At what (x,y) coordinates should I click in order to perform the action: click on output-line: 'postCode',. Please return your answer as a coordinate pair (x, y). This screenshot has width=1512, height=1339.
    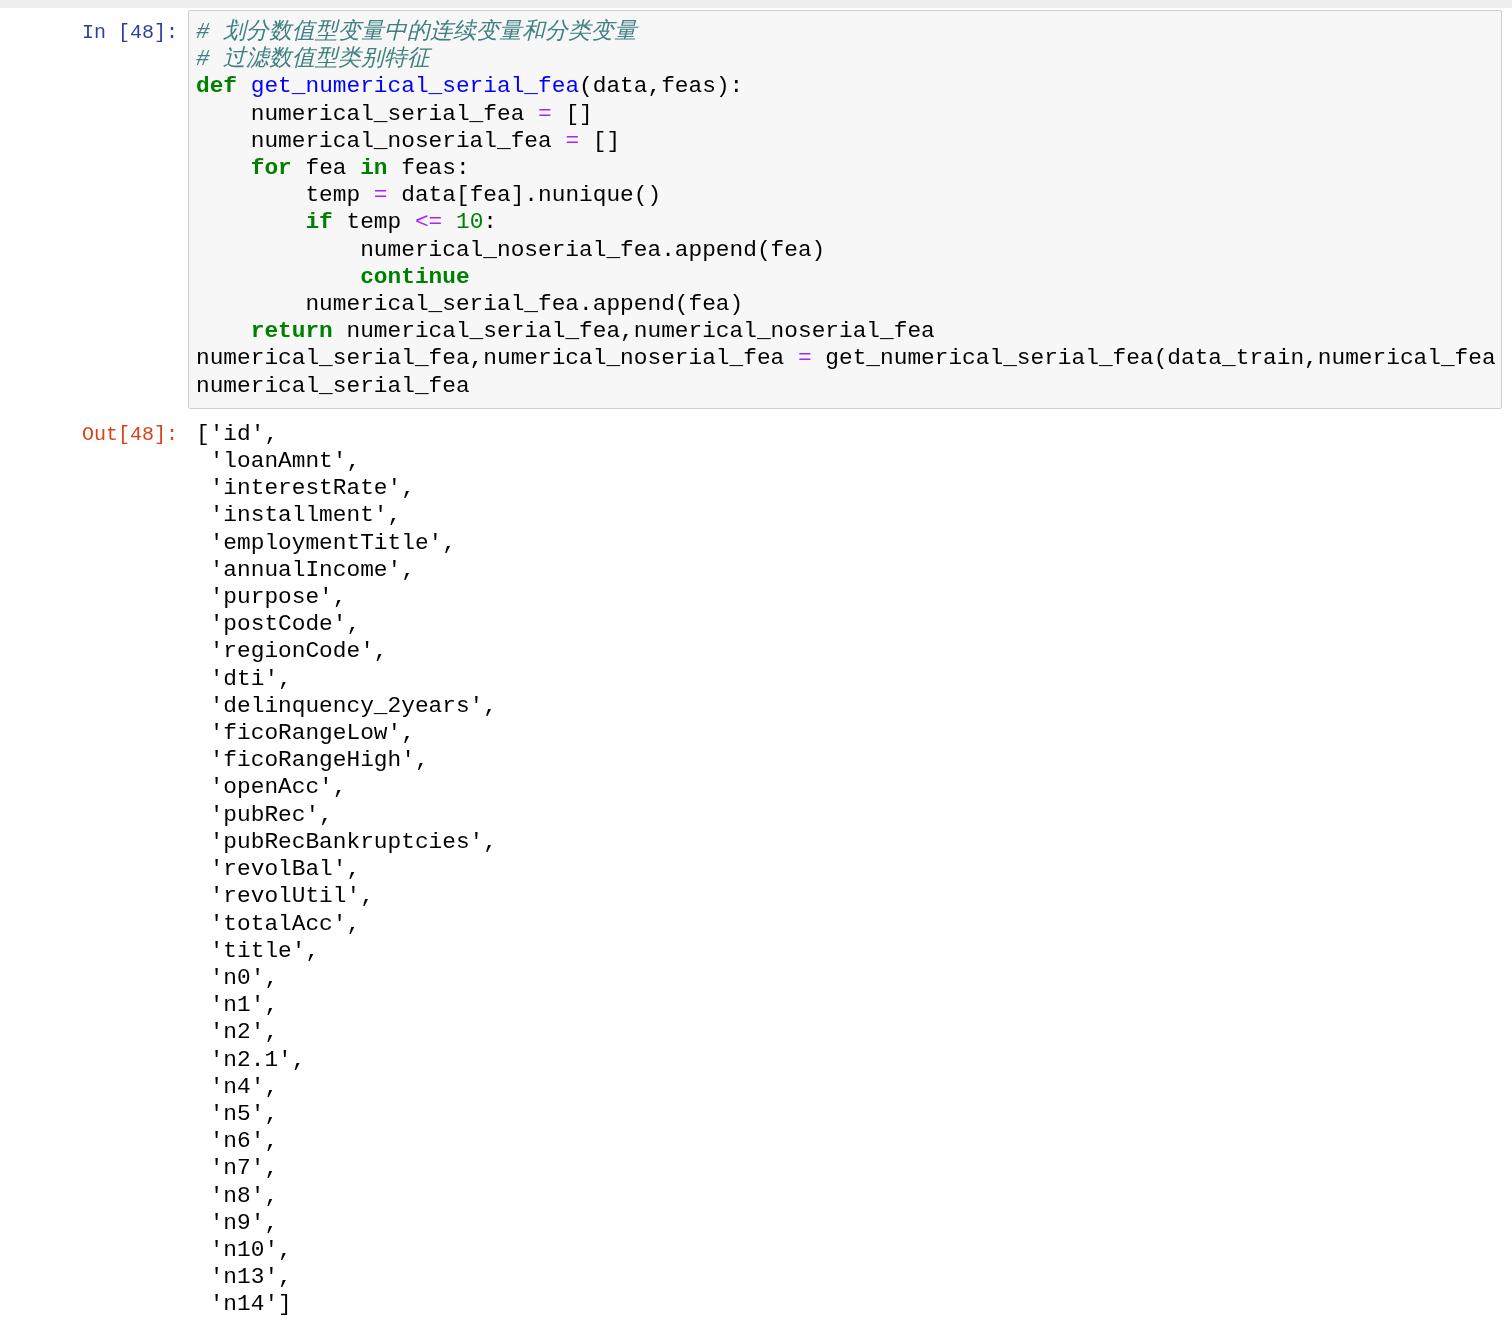
    Looking at the image, I should click on (284, 625).